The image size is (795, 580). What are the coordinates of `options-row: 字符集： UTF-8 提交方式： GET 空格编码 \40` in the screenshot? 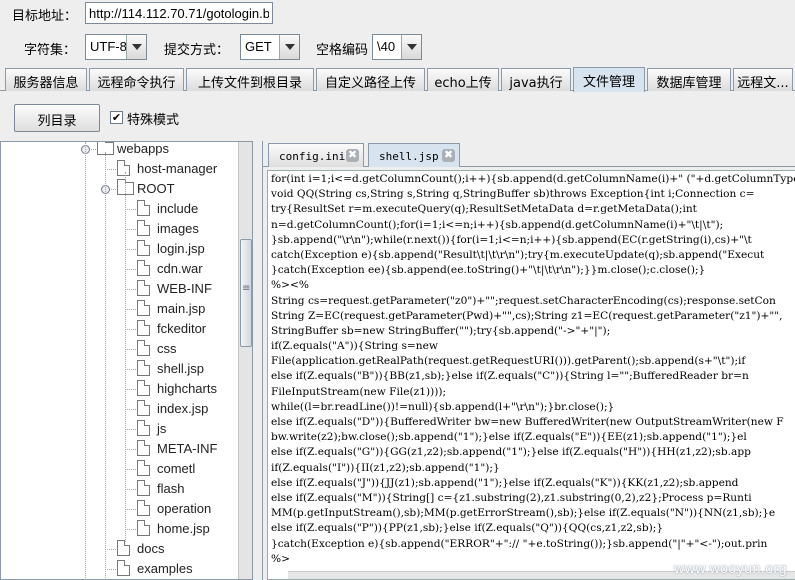 It's located at (397, 47).